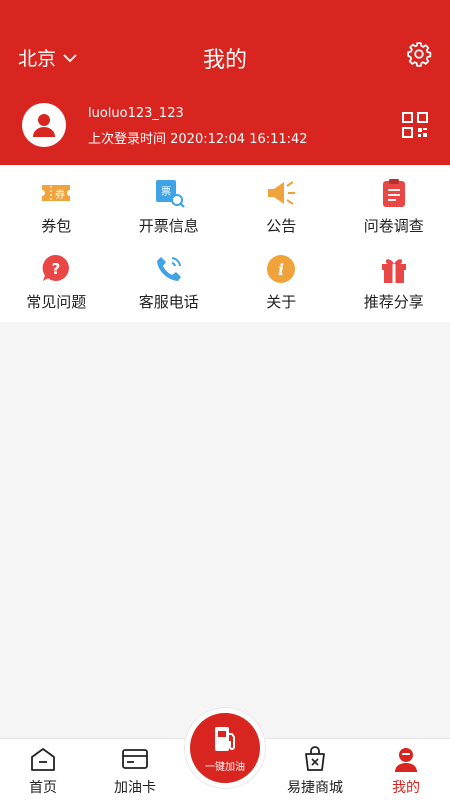 The height and width of the screenshot is (800, 450). What do you see at coordinates (166, 192) in the screenshot?
I see `svg-text: 票` at bounding box center [166, 192].